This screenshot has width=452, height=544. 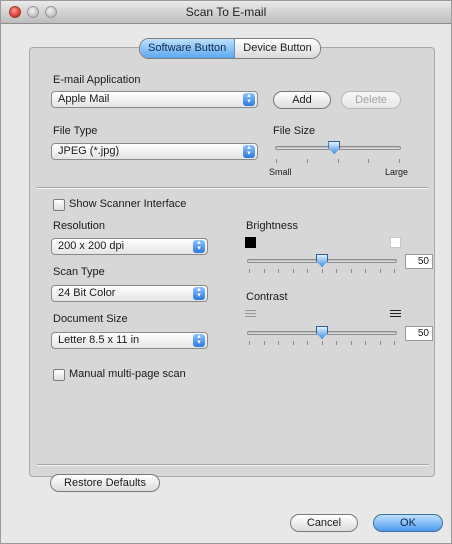 I want to click on file-size-large-label: Large, so click(x=397, y=172).